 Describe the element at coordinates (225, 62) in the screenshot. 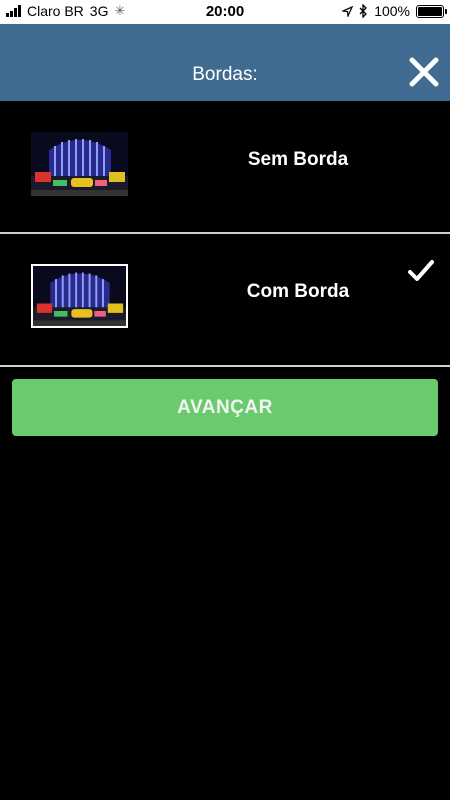

I see `header-bar: Bordas:` at that location.